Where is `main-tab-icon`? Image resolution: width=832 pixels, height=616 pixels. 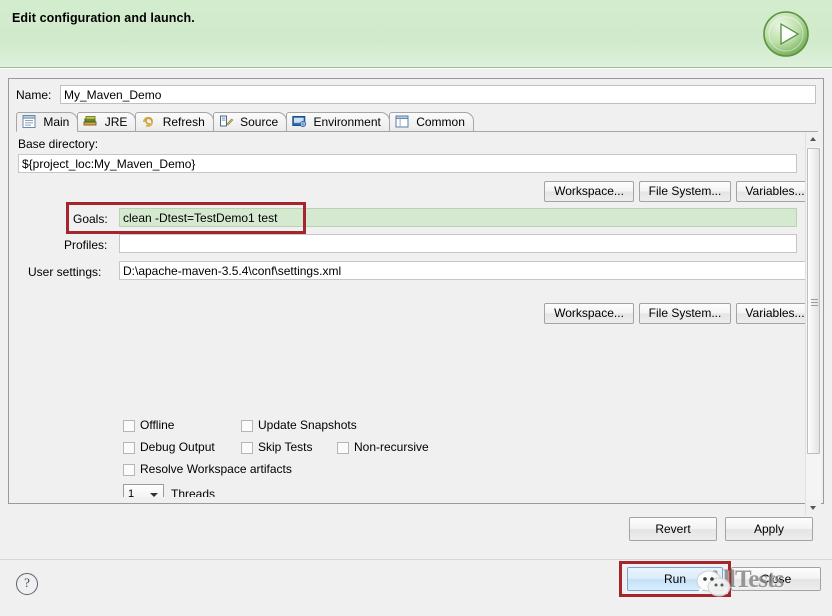 main-tab-icon is located at coordinates (29, 121).